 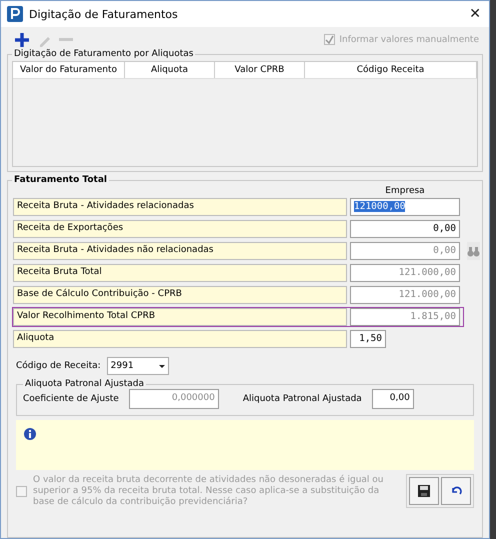 I want to click on save-button, so click(x=424, y=491).